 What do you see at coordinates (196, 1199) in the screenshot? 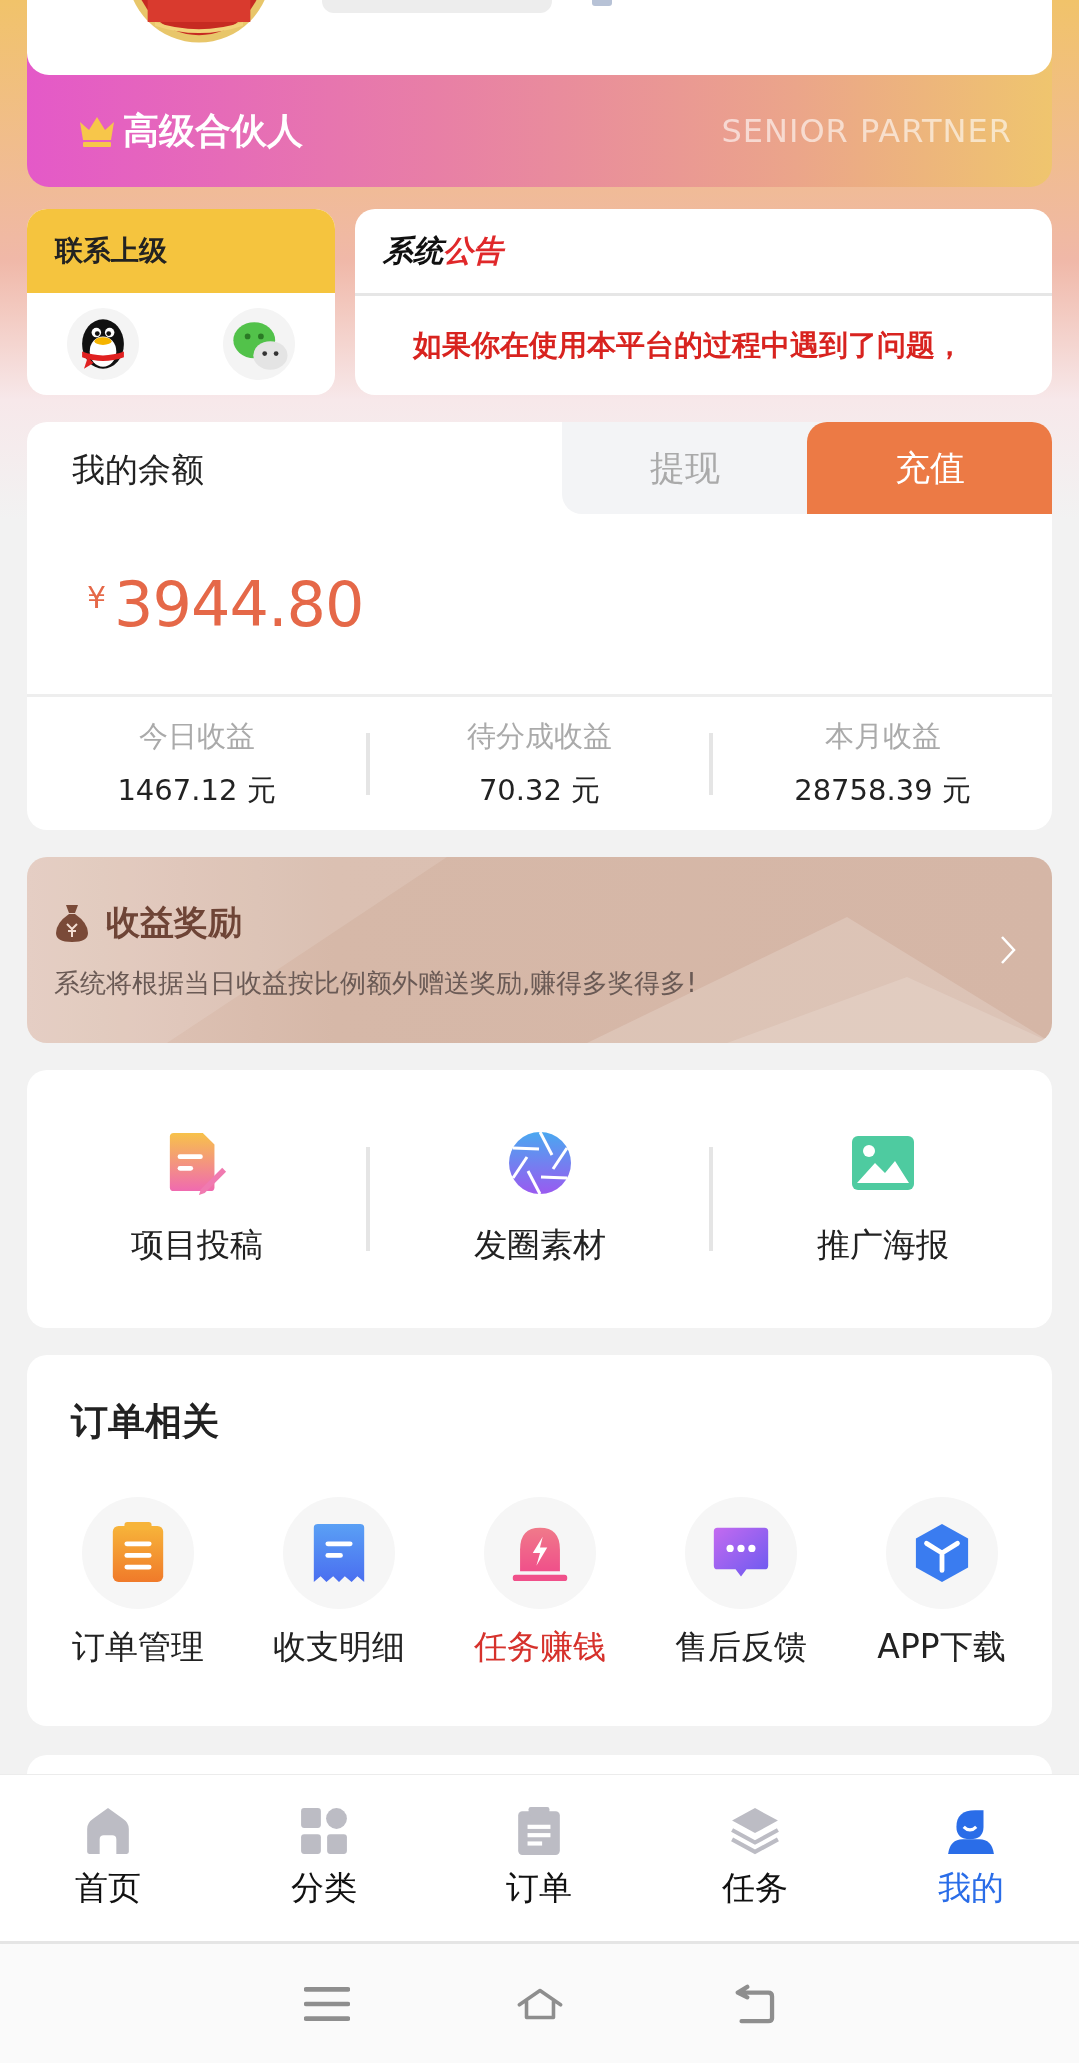
I see `shortcut-item: 项目投稿` at bounding box center [196, 1199].